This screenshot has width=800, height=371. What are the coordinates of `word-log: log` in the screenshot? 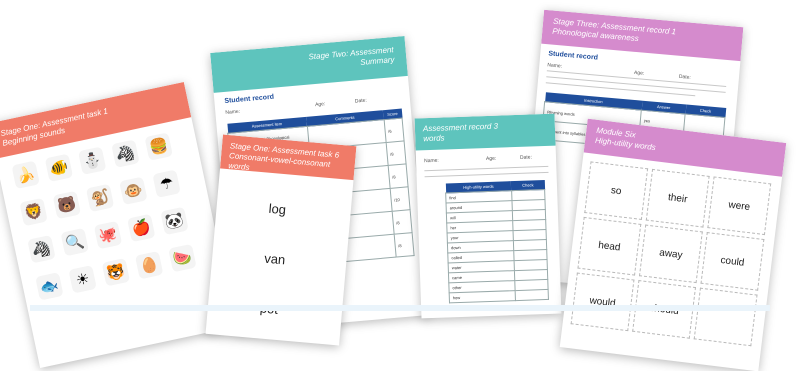 It's located at (277, 209).